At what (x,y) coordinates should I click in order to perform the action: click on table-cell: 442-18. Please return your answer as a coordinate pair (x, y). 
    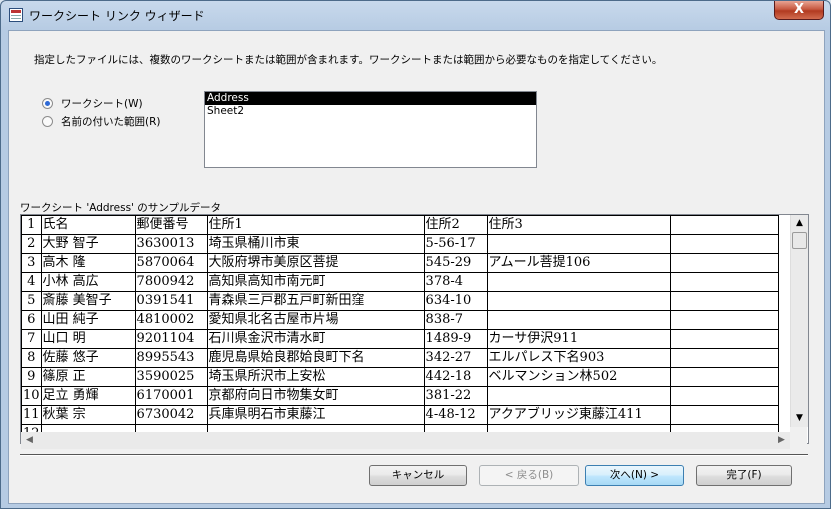
    Looking at the image, I should click on (455, 377).